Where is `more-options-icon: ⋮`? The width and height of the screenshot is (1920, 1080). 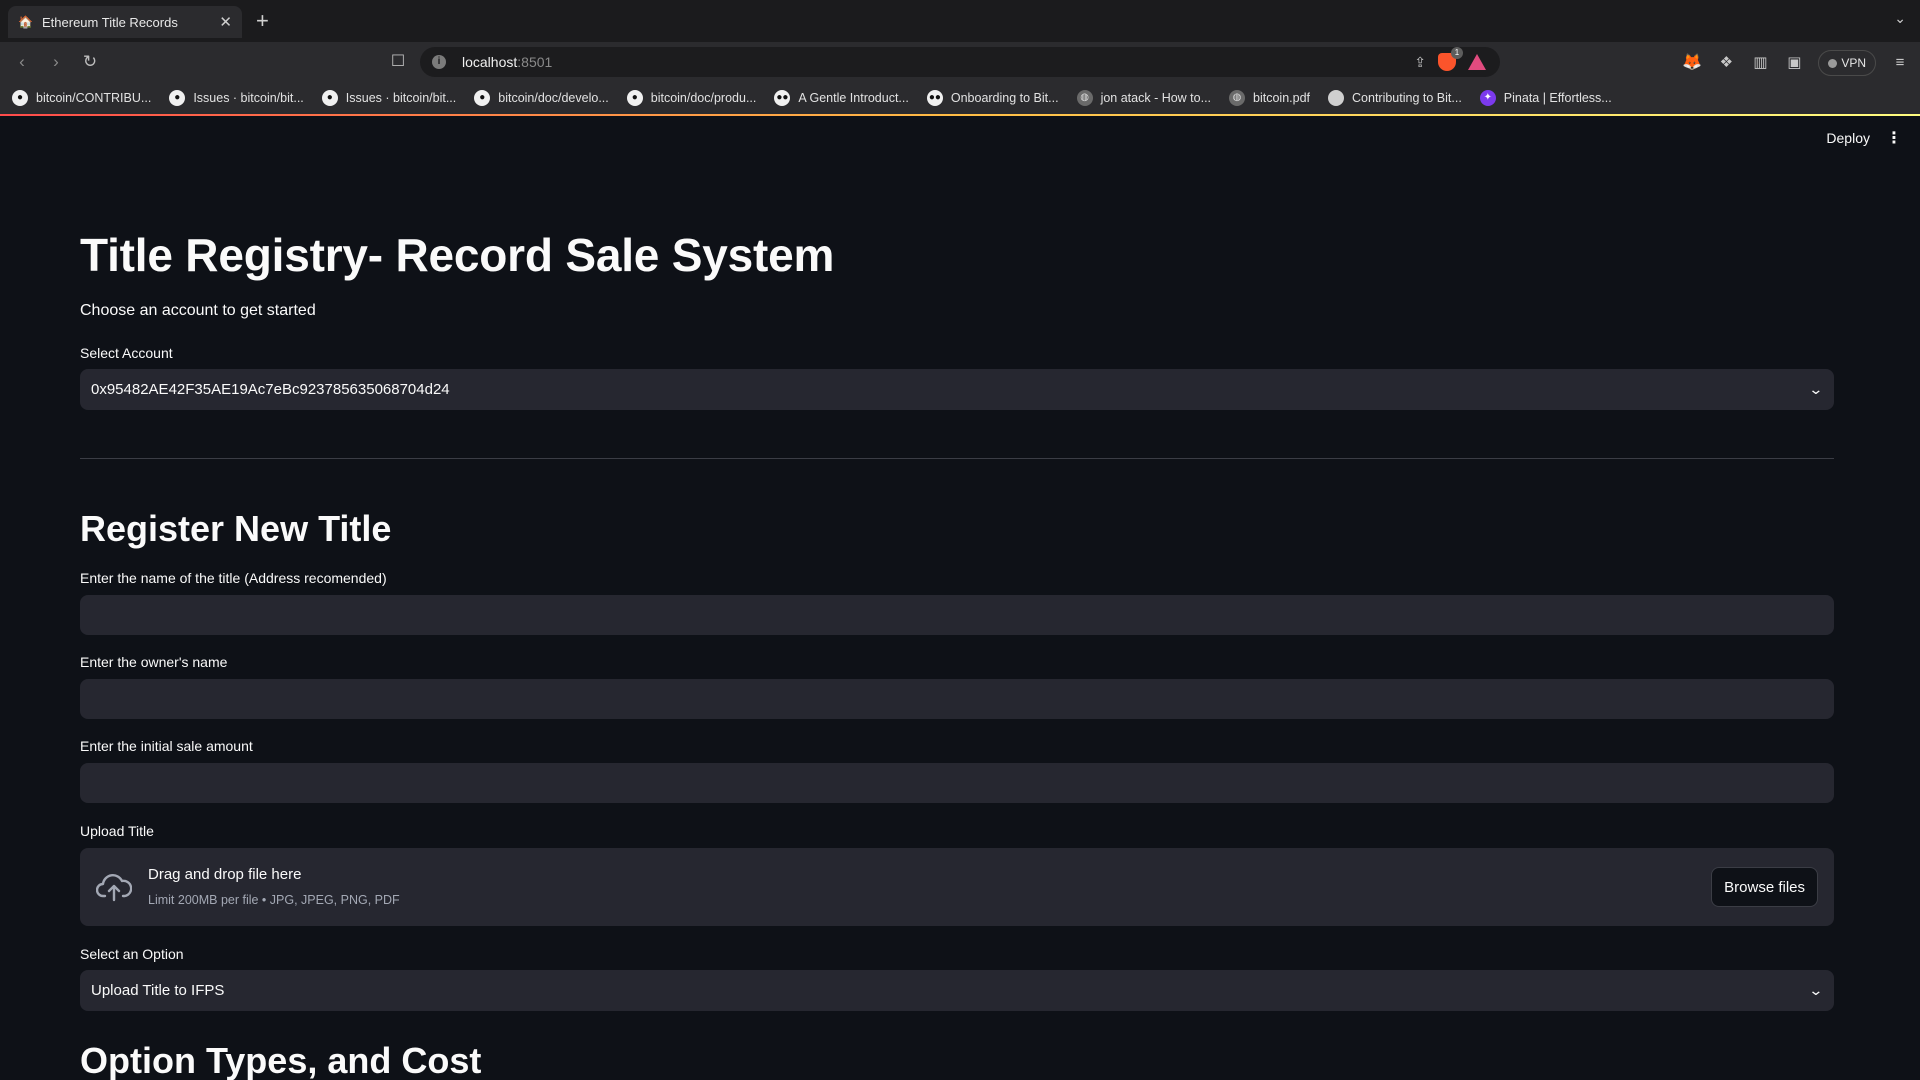
more-options-icon: ⋮ is located at coordinates (1894, 138).